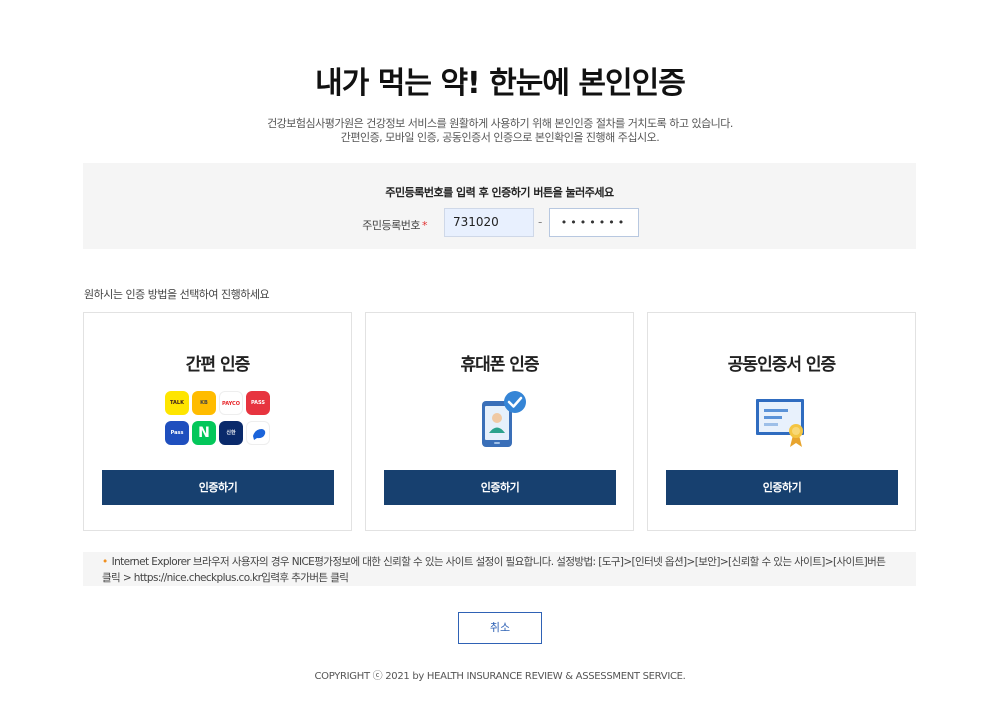 Image resolution: width=1000 pixels, height=722 pixels. Describe the element at coordinates (500, 628) in the screenshot. I see `cancel-button: 취소` at that location.